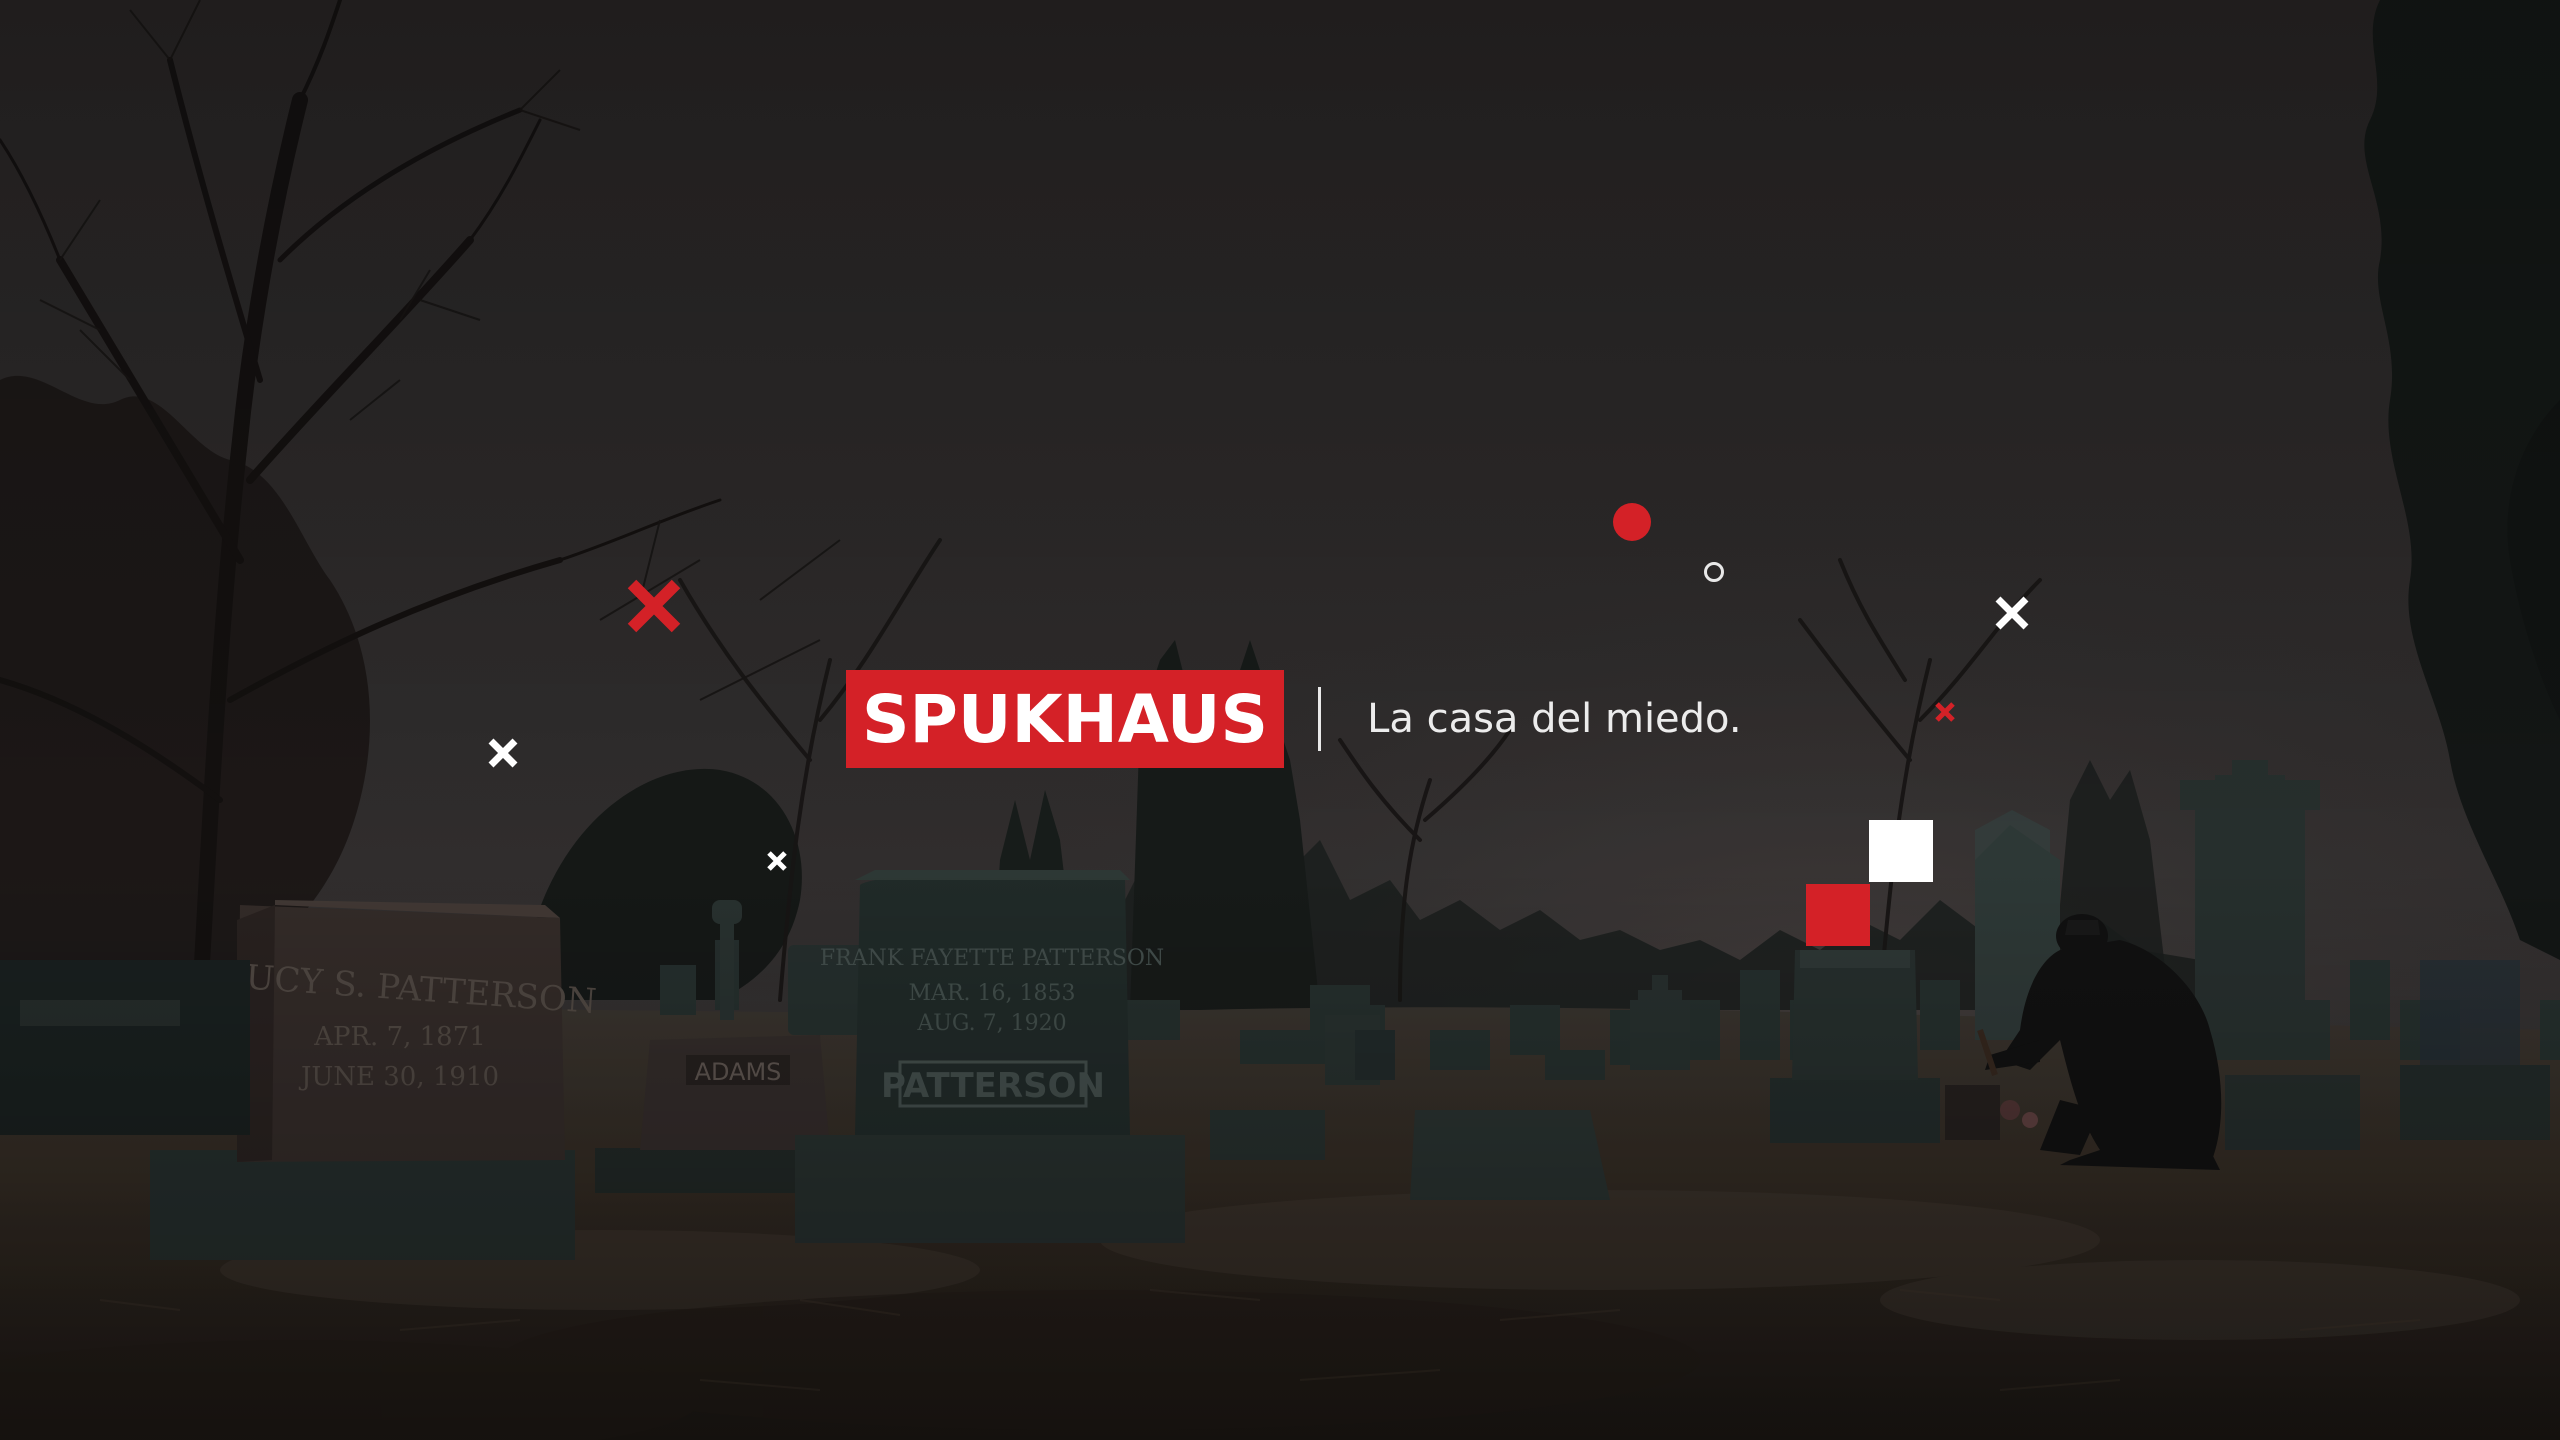  Describe the element at coordinates (1714, 572) in the screenshot. I see `hollow-circle-icon` at that location.